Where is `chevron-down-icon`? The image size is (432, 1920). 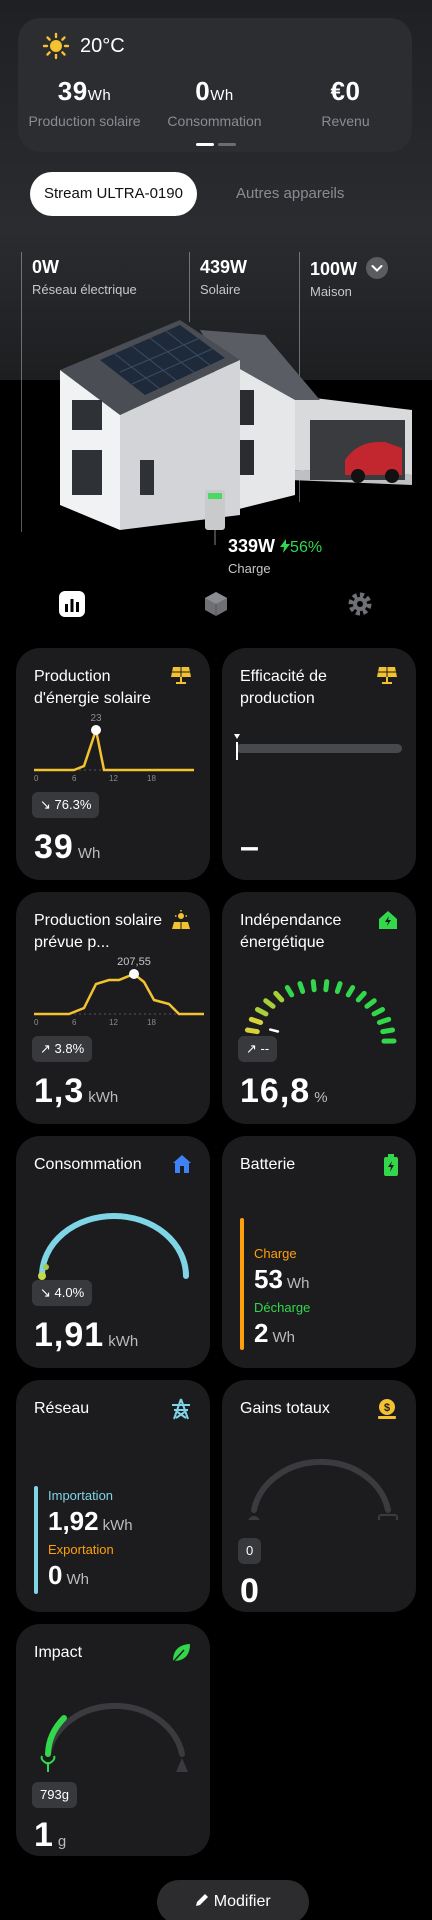
chevron-down-icon is located at coordinates (377, 268).